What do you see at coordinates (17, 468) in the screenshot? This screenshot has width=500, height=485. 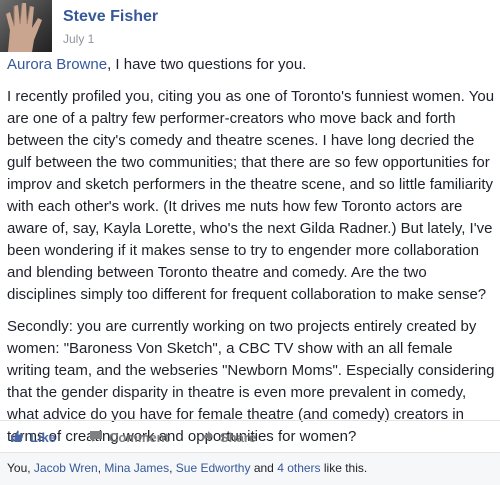 I see `likes-you: You` at bounding box center [17, 468].